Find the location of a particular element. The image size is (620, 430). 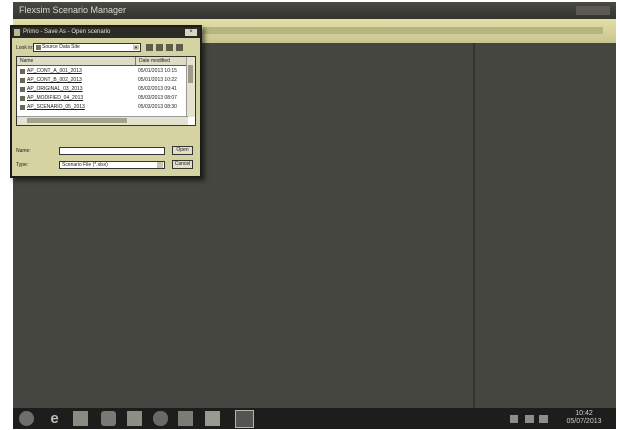

file-name-input is located at coordinates (112, 151).